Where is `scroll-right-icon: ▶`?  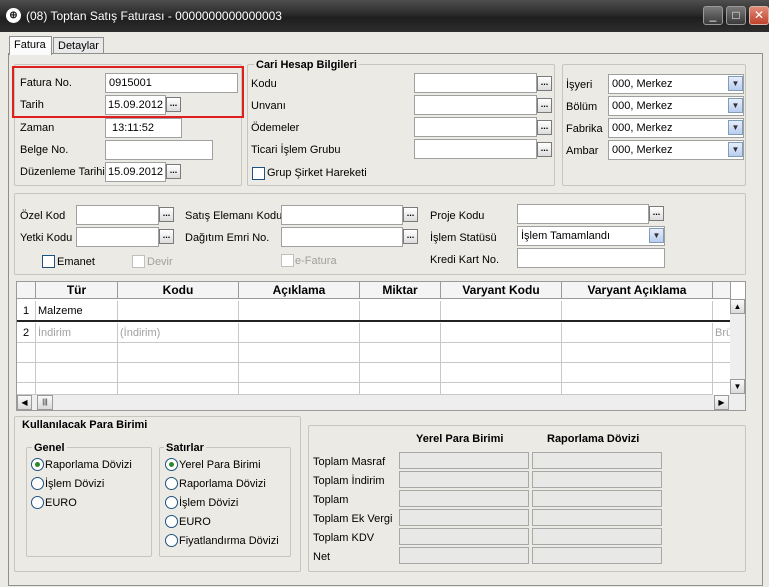
scroll-right-icon: ▶ is located at coordinates (721, 402).